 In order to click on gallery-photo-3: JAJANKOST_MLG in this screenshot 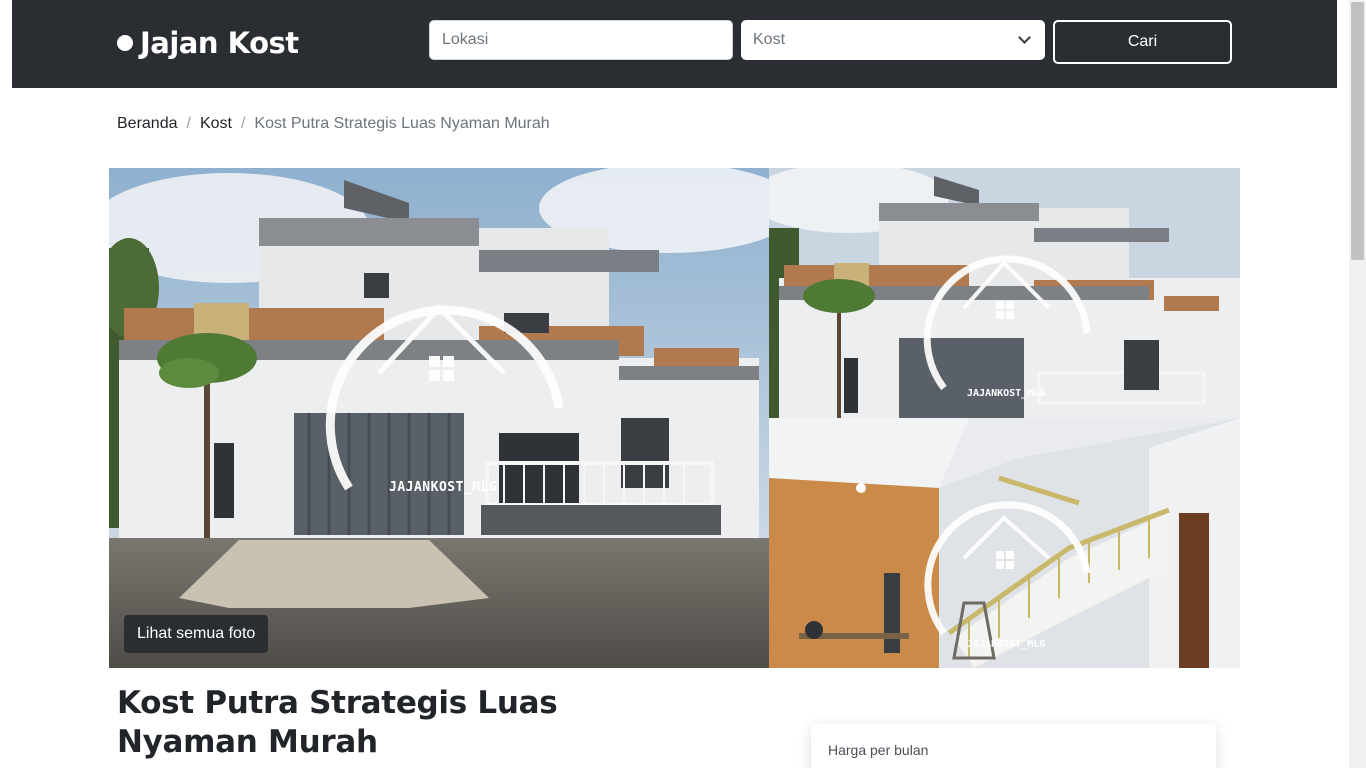, I will do `click(1004, 543)`.